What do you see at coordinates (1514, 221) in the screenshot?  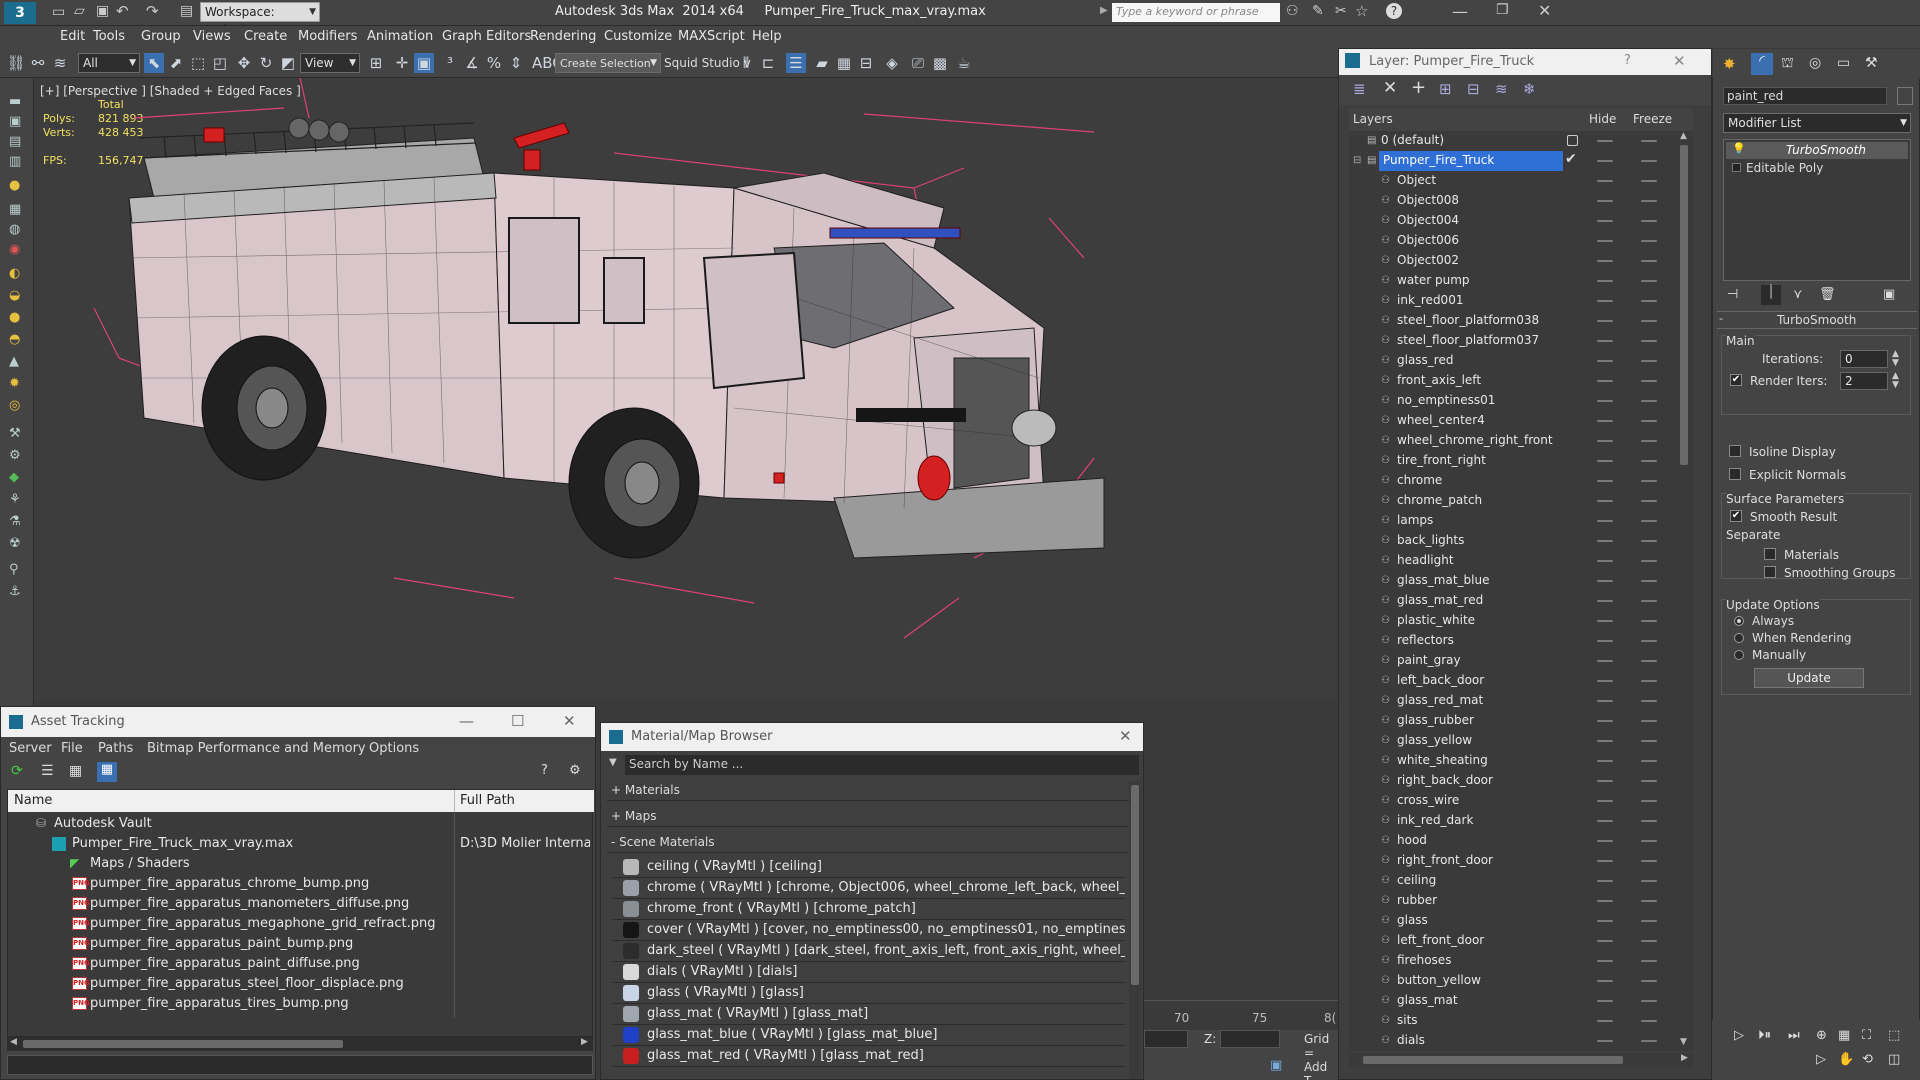 I see `layer-object-row: ⚇ Object004` at bounding box center [1514, 221].